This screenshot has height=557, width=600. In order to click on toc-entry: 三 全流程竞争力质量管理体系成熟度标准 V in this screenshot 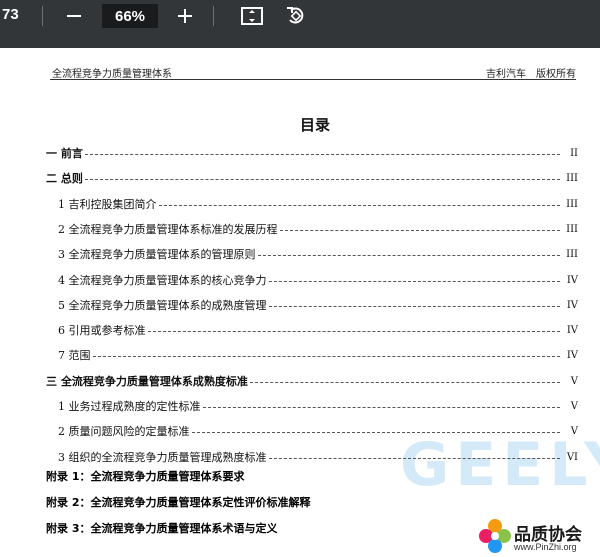, I will do `click(312, 381)`.